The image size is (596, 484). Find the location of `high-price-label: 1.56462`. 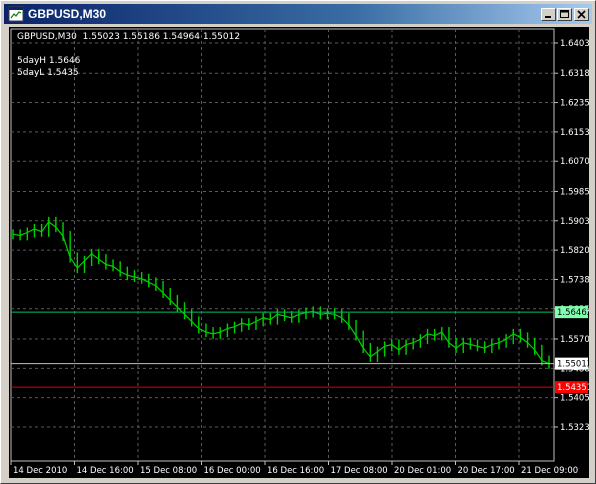

high-price-label: 1.56462 is located at coordinates (573, 313).